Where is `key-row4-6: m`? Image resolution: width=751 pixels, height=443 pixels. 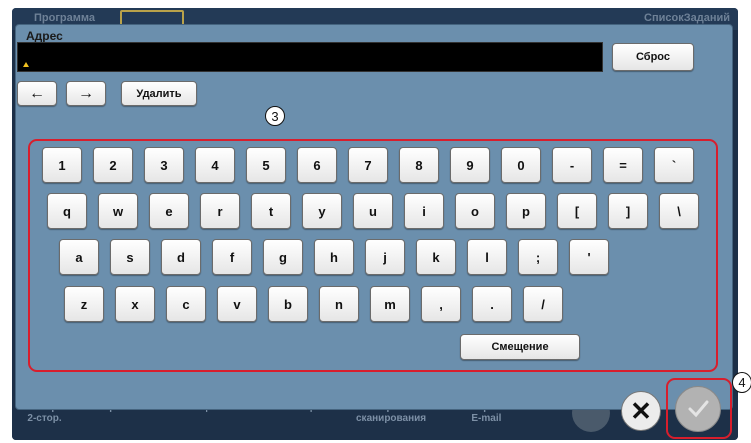
key-row4-6: m is located at coordinates (390, 304).